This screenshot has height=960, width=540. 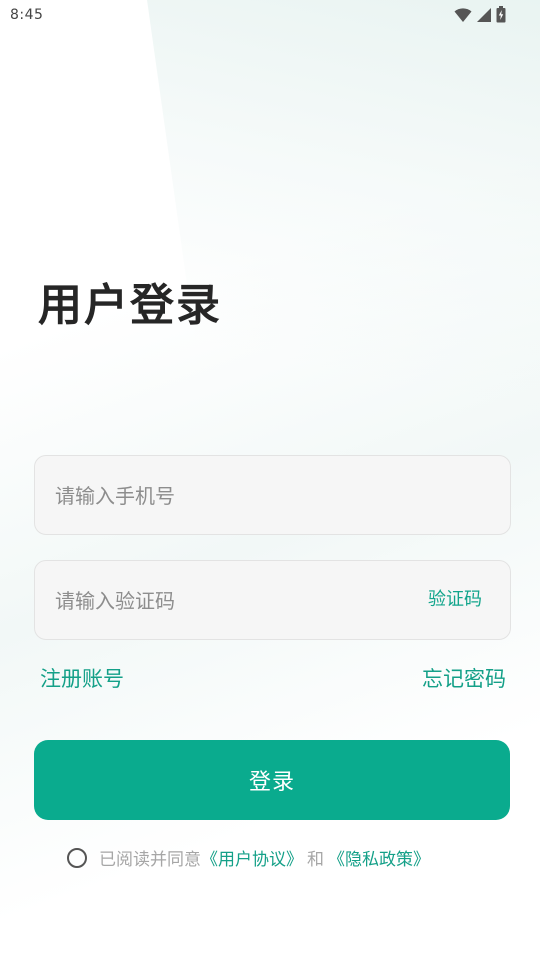 I want to click on battery-charging-icon, so click(x=501, y=14).